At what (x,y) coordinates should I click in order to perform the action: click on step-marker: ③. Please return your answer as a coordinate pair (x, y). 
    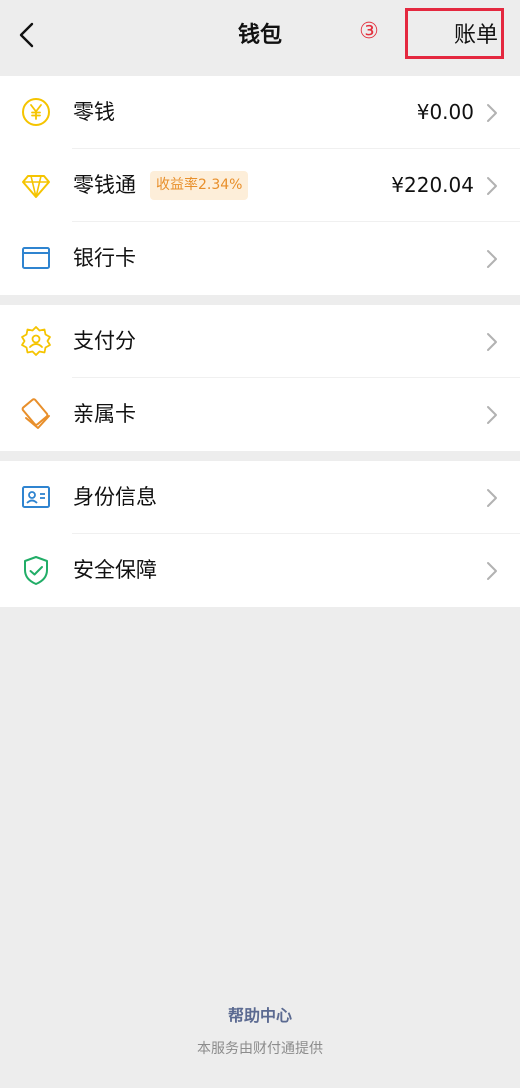
    Looking at the image, I should click on (369, 31).